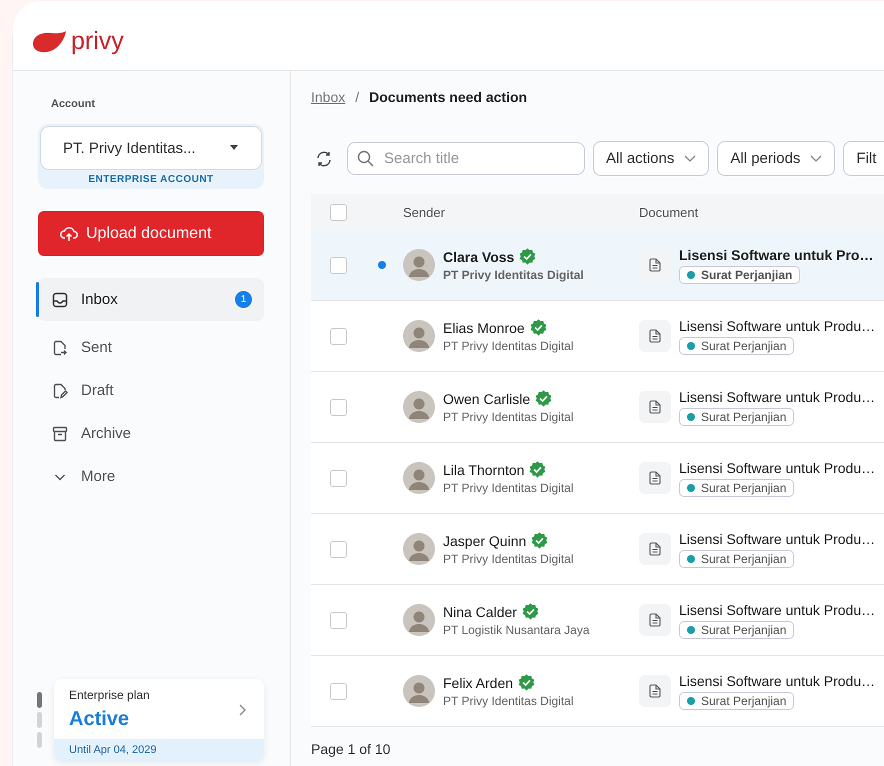 This screenshot has height=766, width=884. I want to click on search-field: Search title, so click(466, 158).